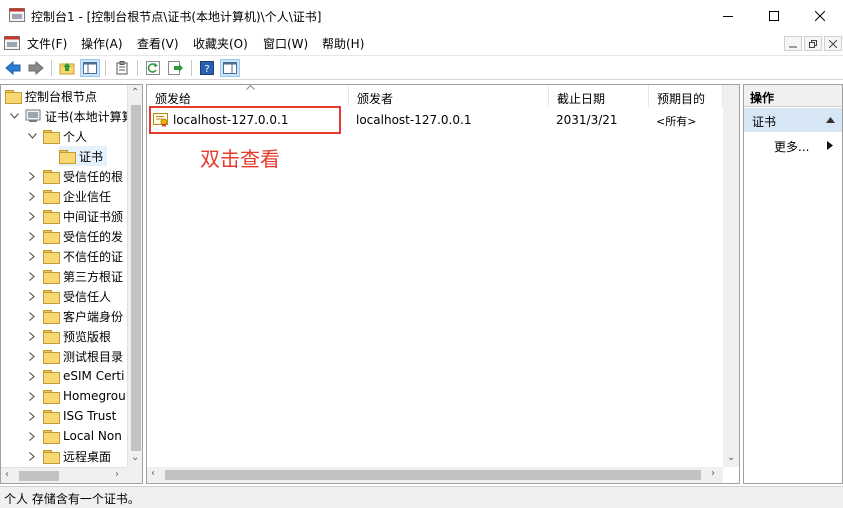 This screenshot has height=508, width=843. What do you see at coordinates (93, 356) in the screenshot?
I see `tree-item-label: 测试根目录` at bounding box center [93, 356].